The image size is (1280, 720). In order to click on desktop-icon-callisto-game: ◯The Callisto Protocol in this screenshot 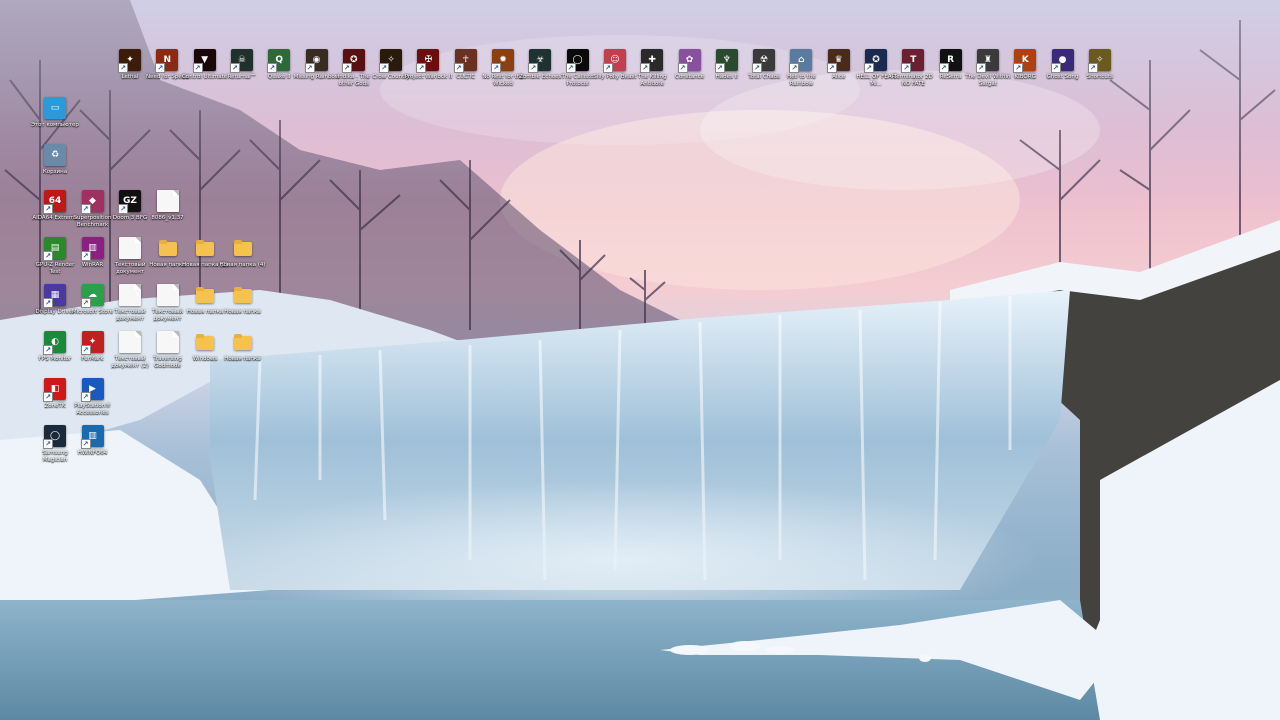, I will do `click(578, 68)`.